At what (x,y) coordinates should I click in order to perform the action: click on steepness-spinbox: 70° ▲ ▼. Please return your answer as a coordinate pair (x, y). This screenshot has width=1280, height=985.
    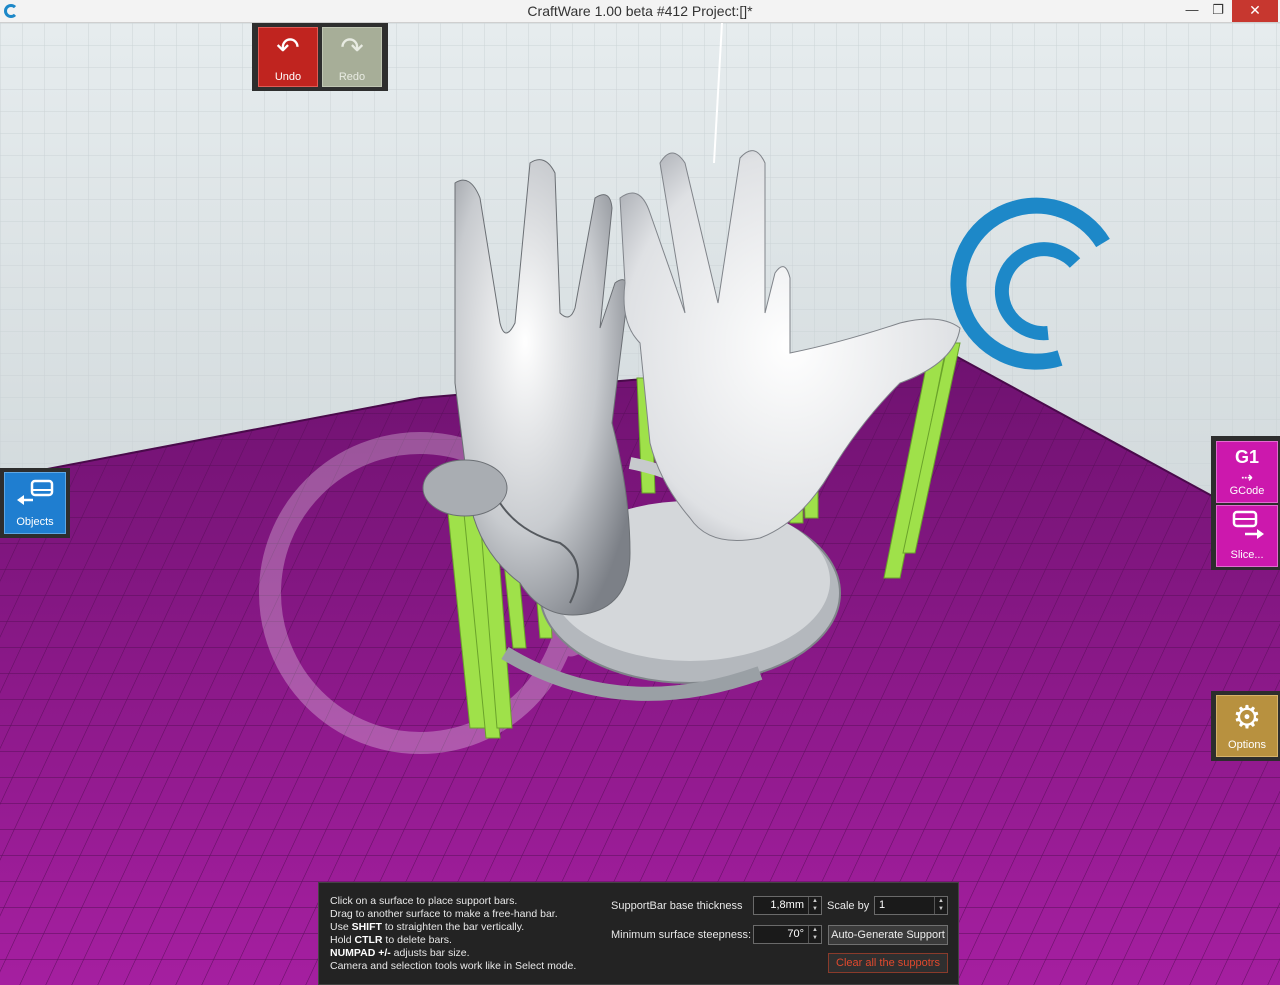
    Looking at the image, I should click on (787, 934).